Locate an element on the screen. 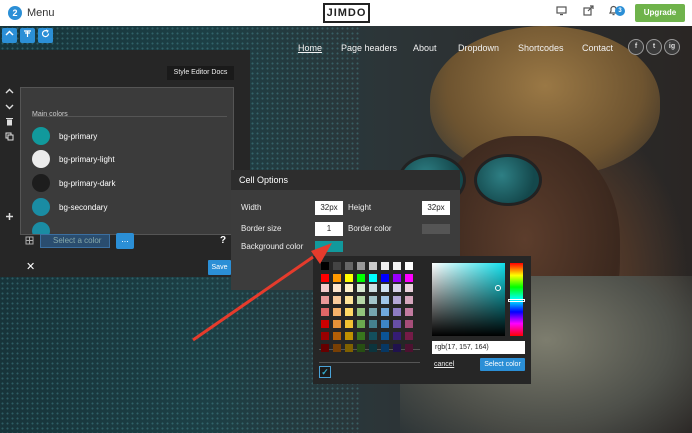 The image size is (692, 433). plus-icon is located at coordinates (9, 218).